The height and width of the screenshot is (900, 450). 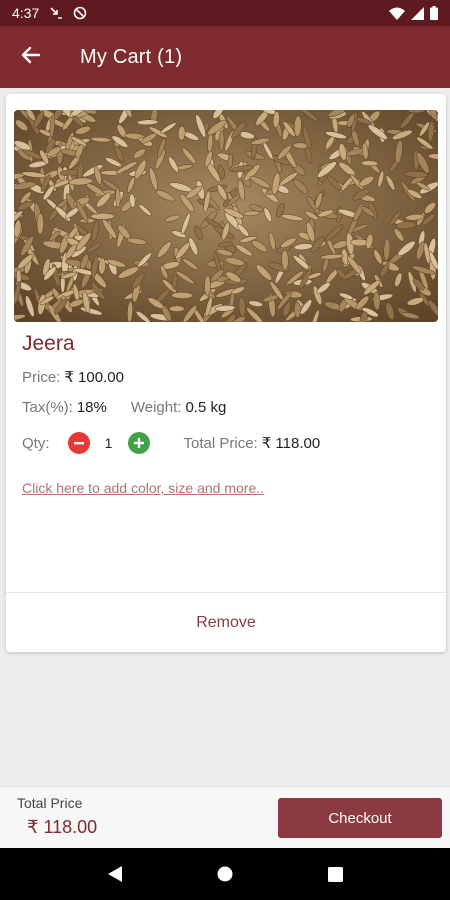 I want to click on total-price-label: Total Price, so click(x=50, y=803).